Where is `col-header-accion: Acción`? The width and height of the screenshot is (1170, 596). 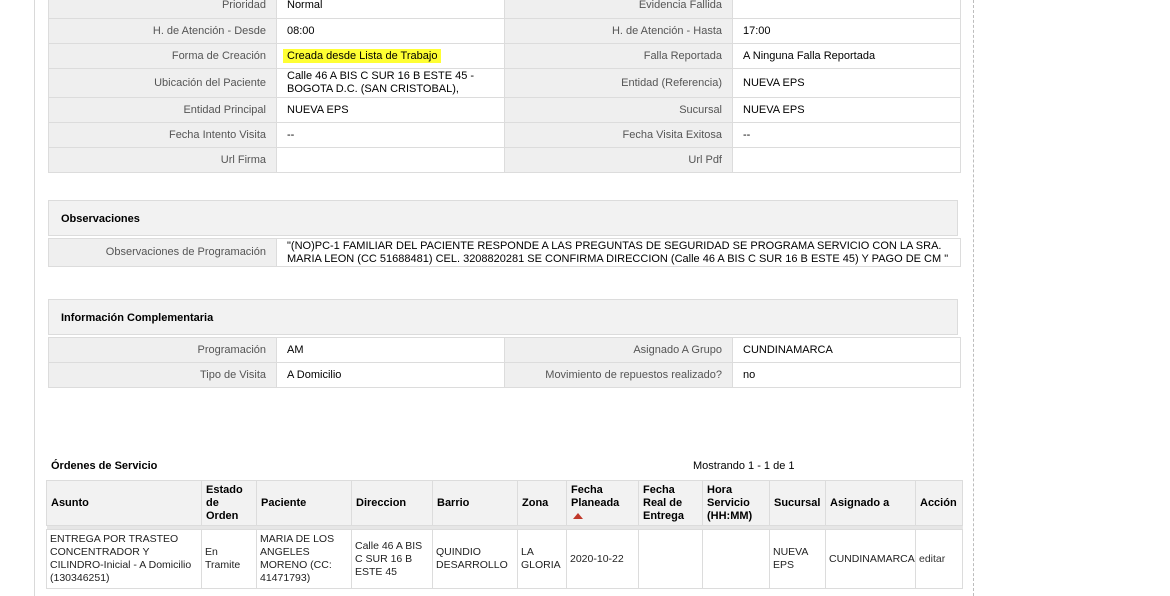
col-header-accion: Acción is located at coordinates (939, 503).